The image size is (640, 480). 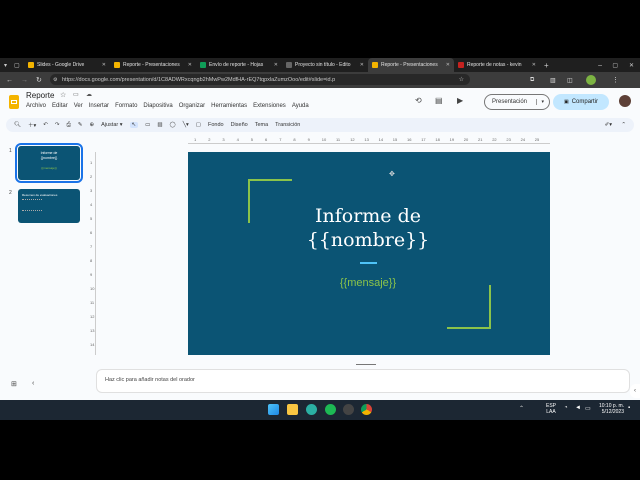 I want to click on forward-icon: →, so click(x=24, y=80).